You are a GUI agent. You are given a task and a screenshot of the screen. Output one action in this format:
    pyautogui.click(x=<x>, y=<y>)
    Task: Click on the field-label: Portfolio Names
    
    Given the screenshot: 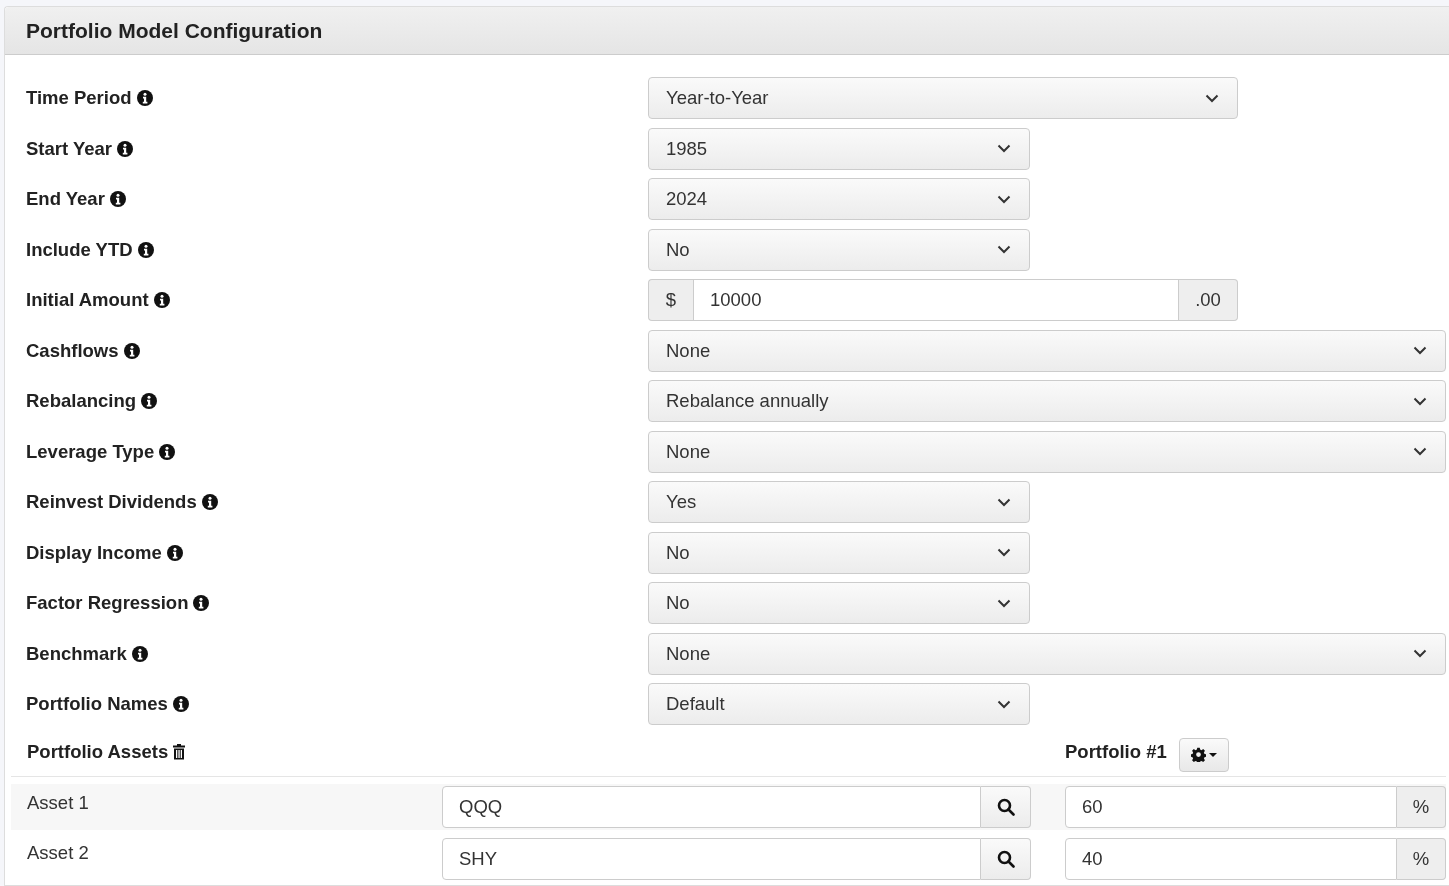 What is the action you would take?
    pyautogui.click(x=97, y=704)
    